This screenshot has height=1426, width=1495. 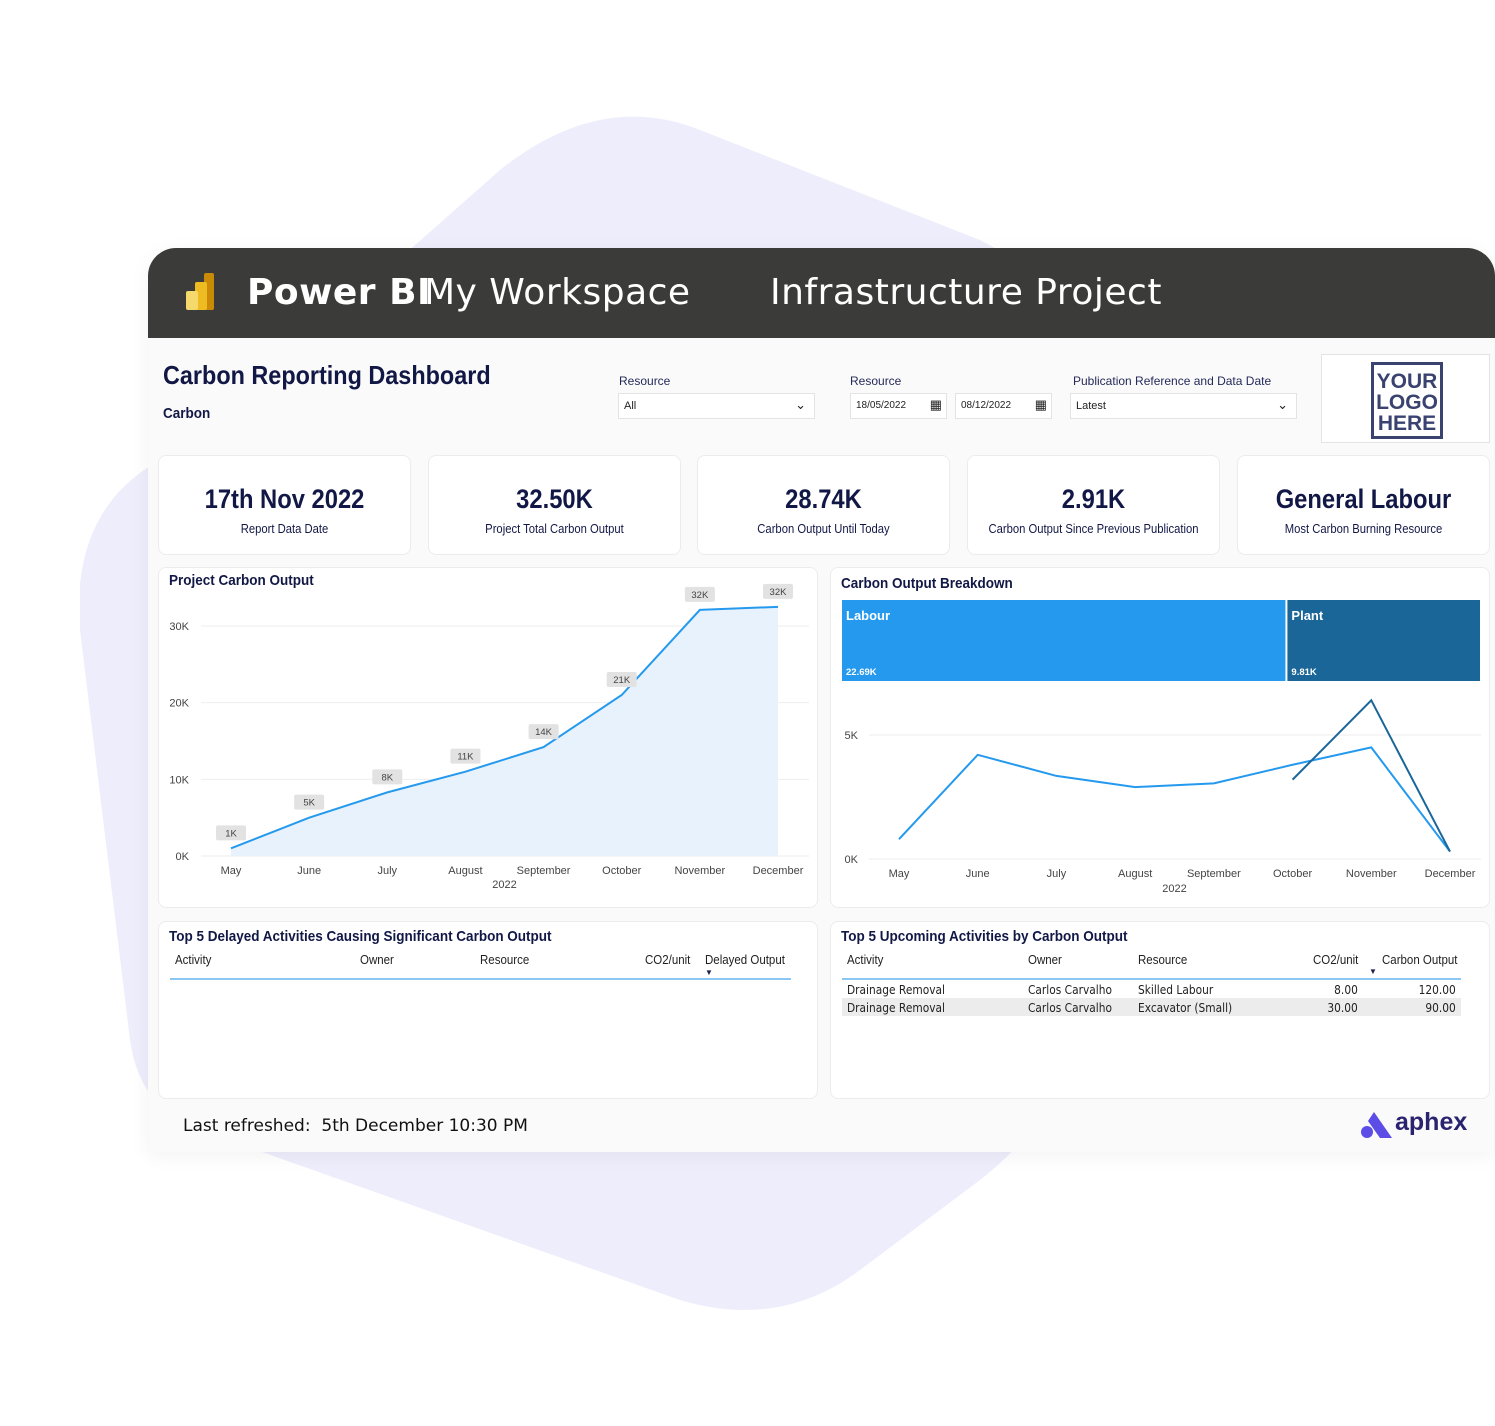 I want to click on column-header: Carbon Output, so click(x=1419, y=960).